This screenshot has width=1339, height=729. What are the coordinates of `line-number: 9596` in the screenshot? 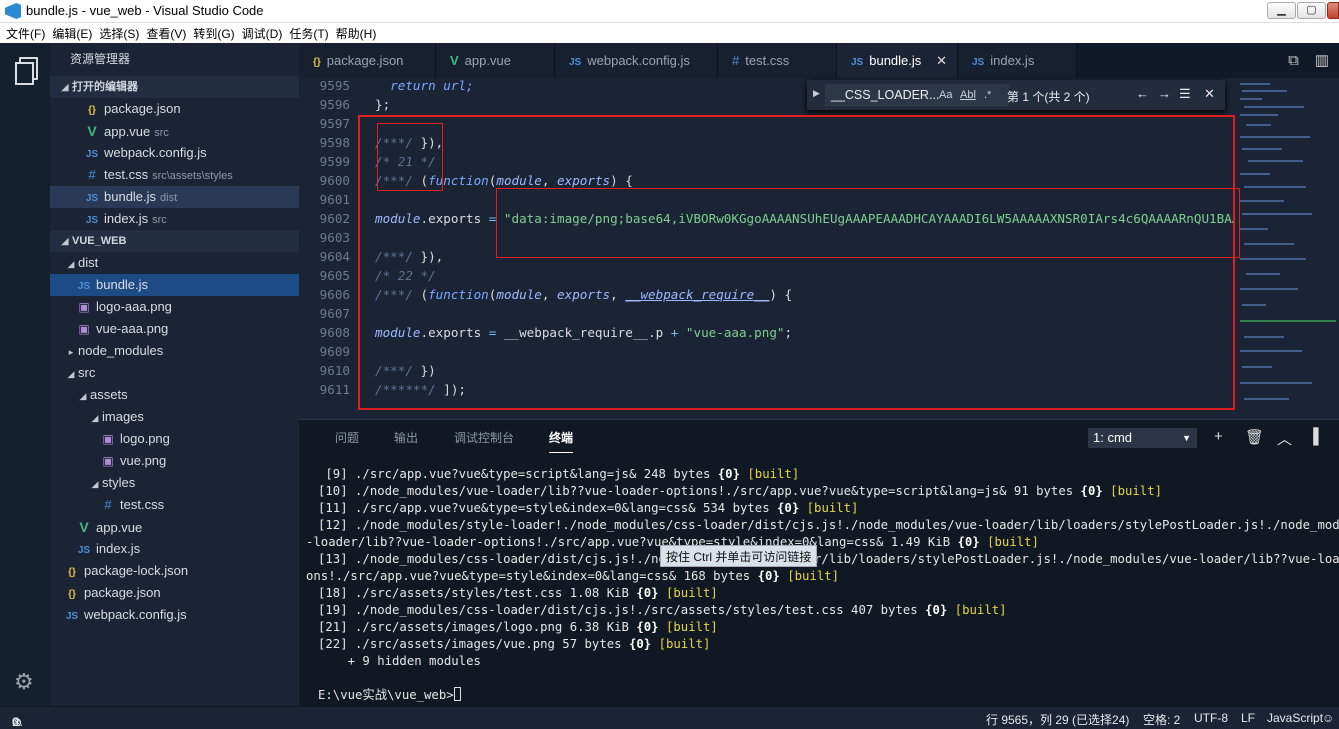 It's located at (334, 104).